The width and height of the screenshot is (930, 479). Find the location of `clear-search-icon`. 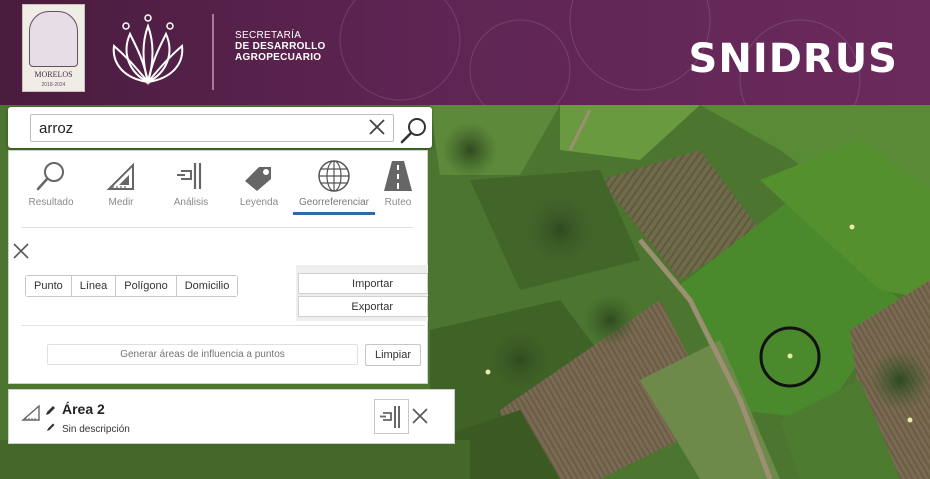

clear-search-icon is located at coordinates (377, 127).